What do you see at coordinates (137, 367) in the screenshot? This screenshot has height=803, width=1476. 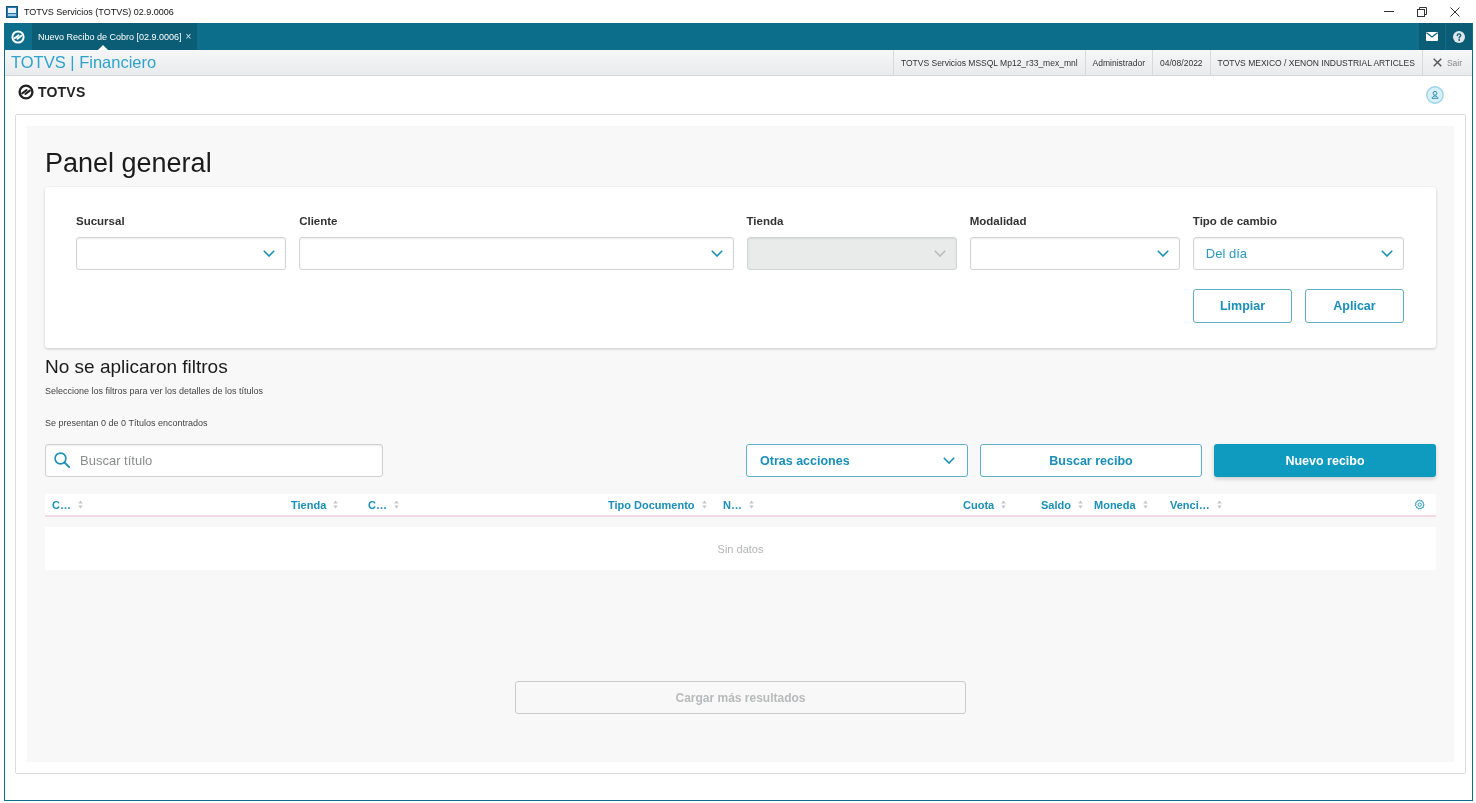 I see `results-title: No se aplicaron filtros` at bounding box center [137, 367].